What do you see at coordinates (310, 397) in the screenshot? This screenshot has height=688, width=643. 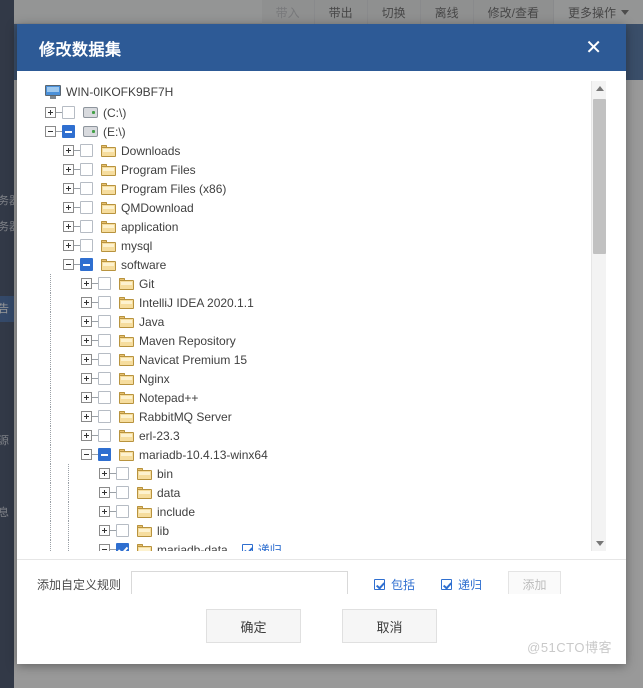 I see `tree-node: Notepad++` at bounding box center [310, 397].